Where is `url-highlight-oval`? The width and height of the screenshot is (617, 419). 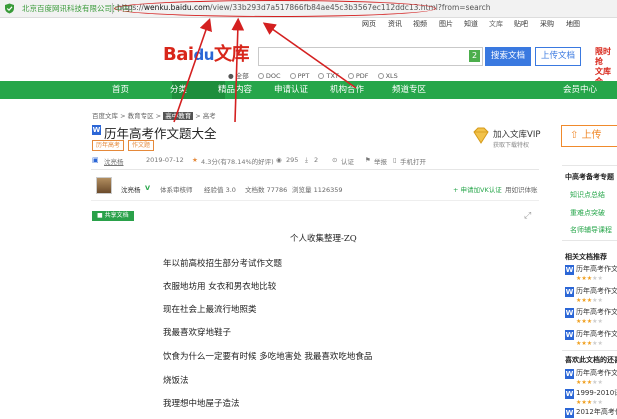
url-highlight-oval is located at coordinates (275, 8).